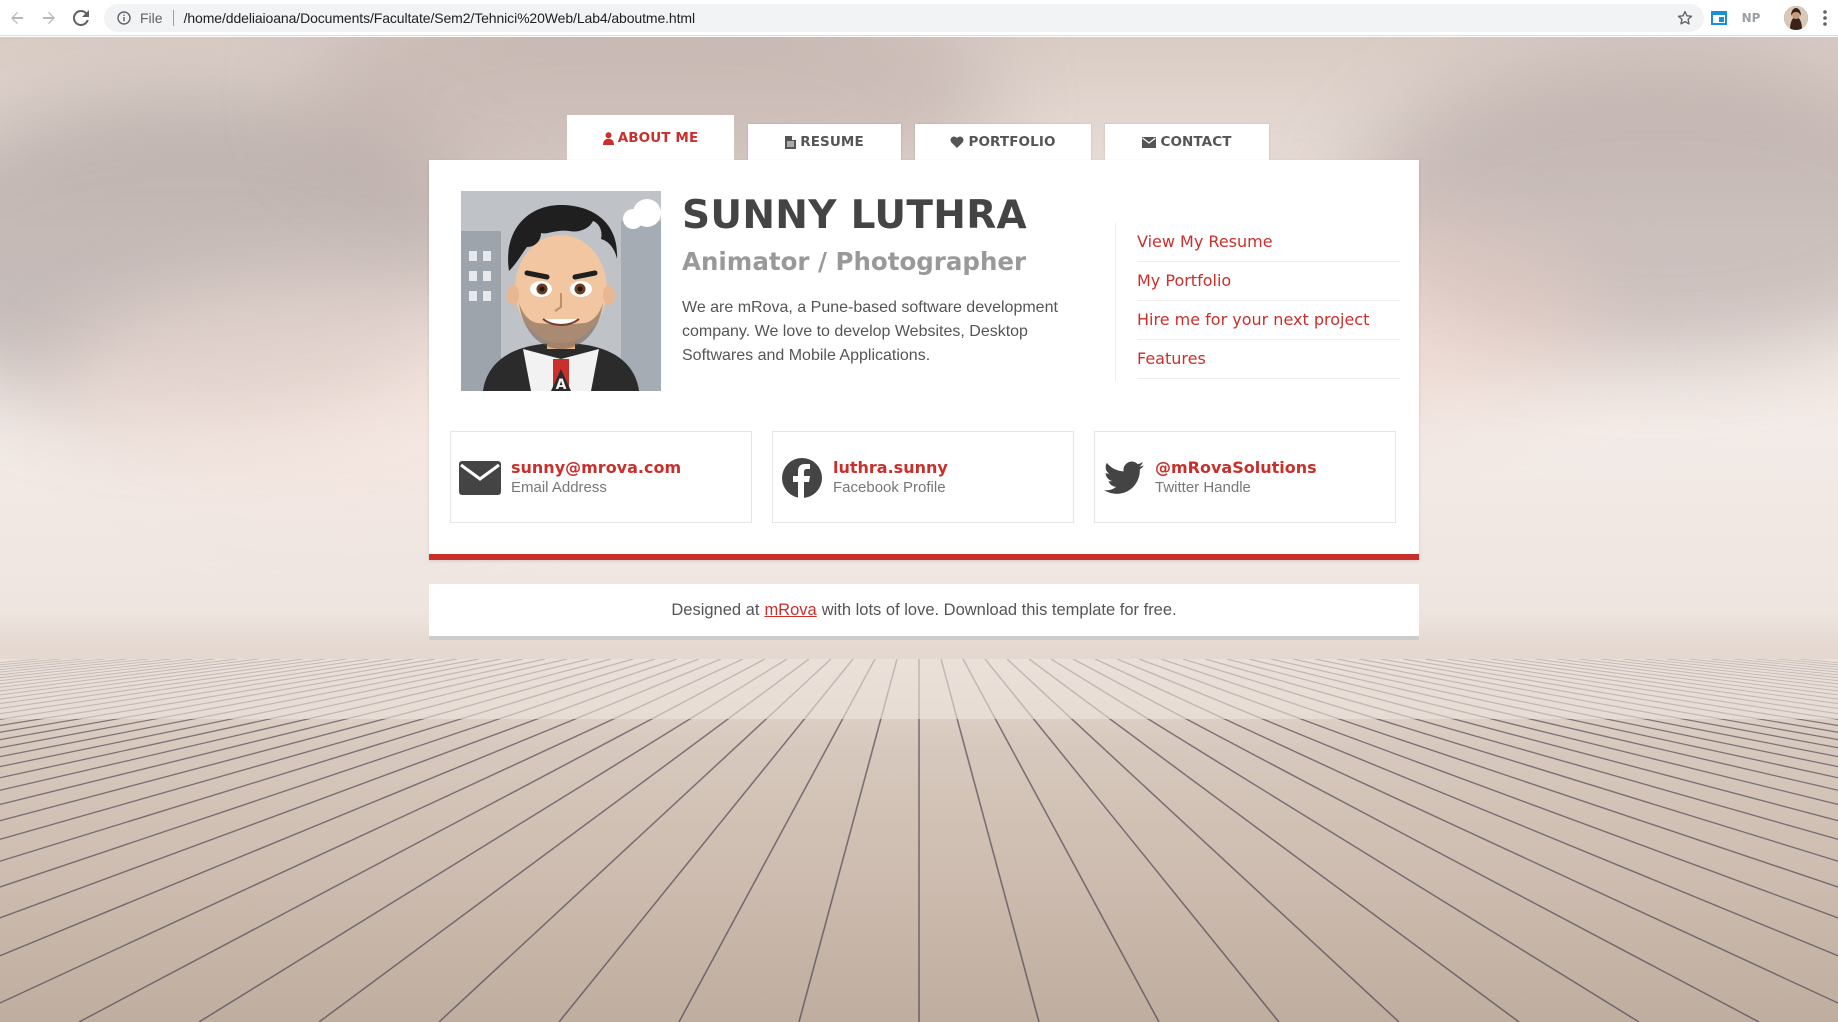  Describe the element at coordinates (173, 18) in the screenshot. I see `url-separator` at that location.